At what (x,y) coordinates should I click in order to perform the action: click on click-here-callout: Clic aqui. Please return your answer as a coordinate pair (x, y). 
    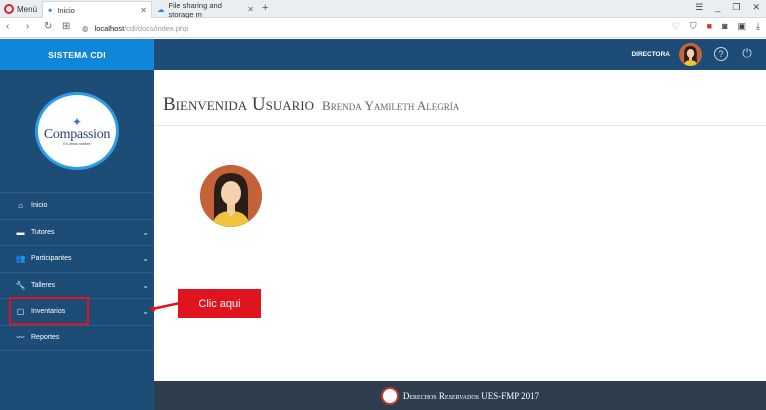
    Looking at the image, I should click on (219, 303).